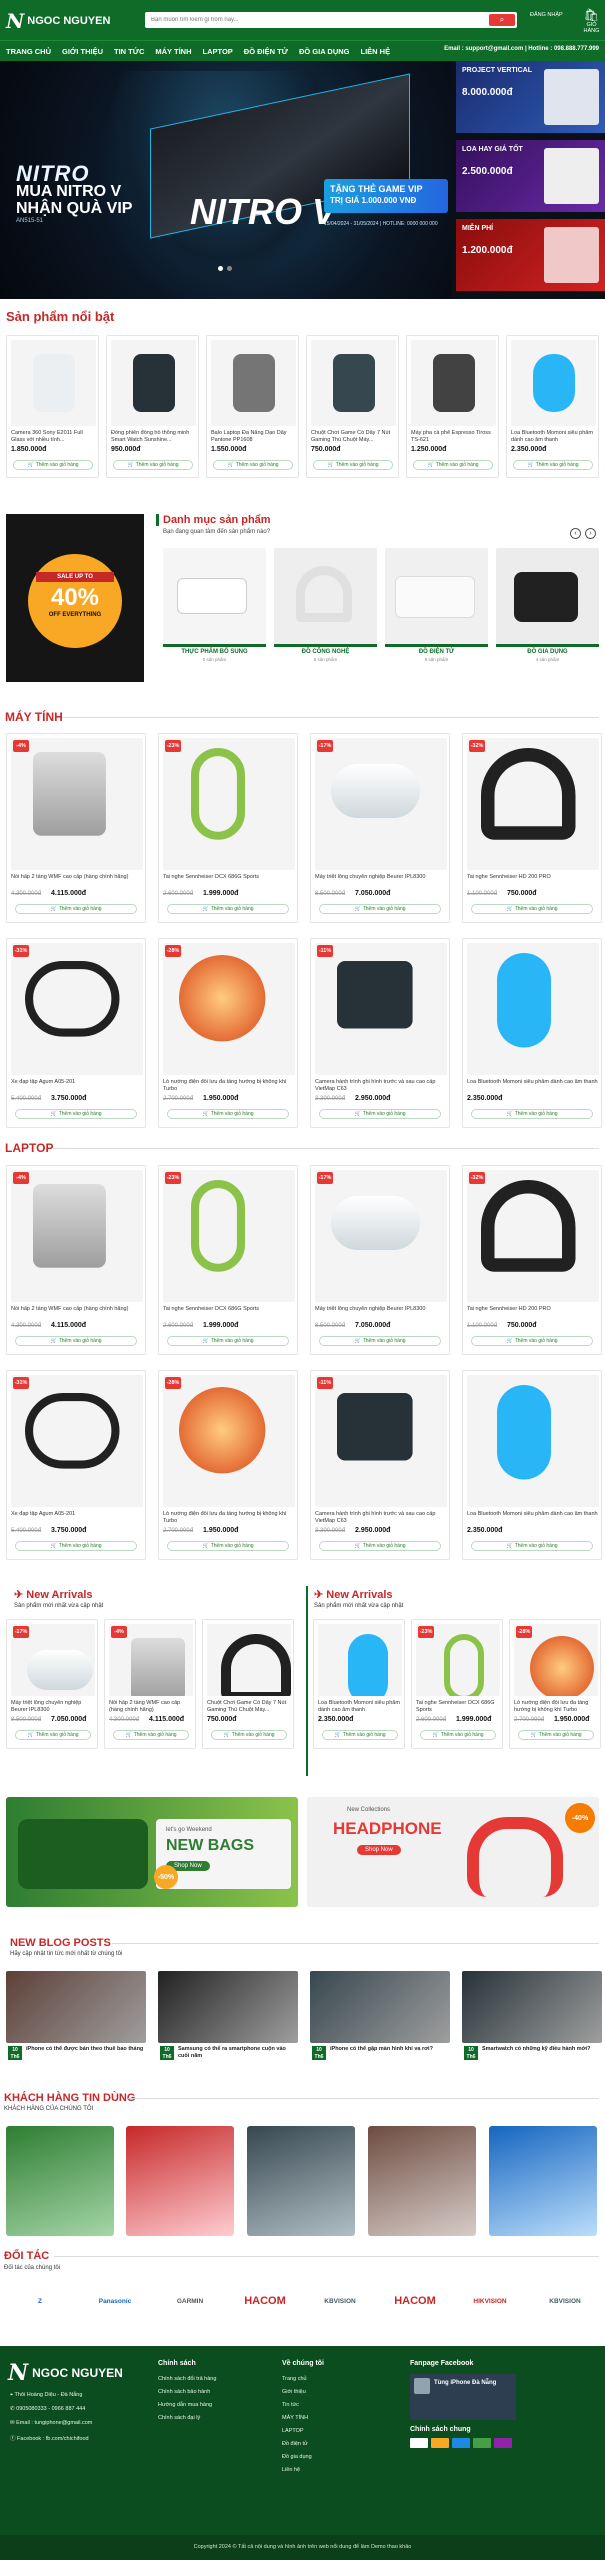  What do you see at coordinates (295, 2444) in the screenshot?
I see `about-link: Đồ điện tử` at bounding box center [295, 2444].